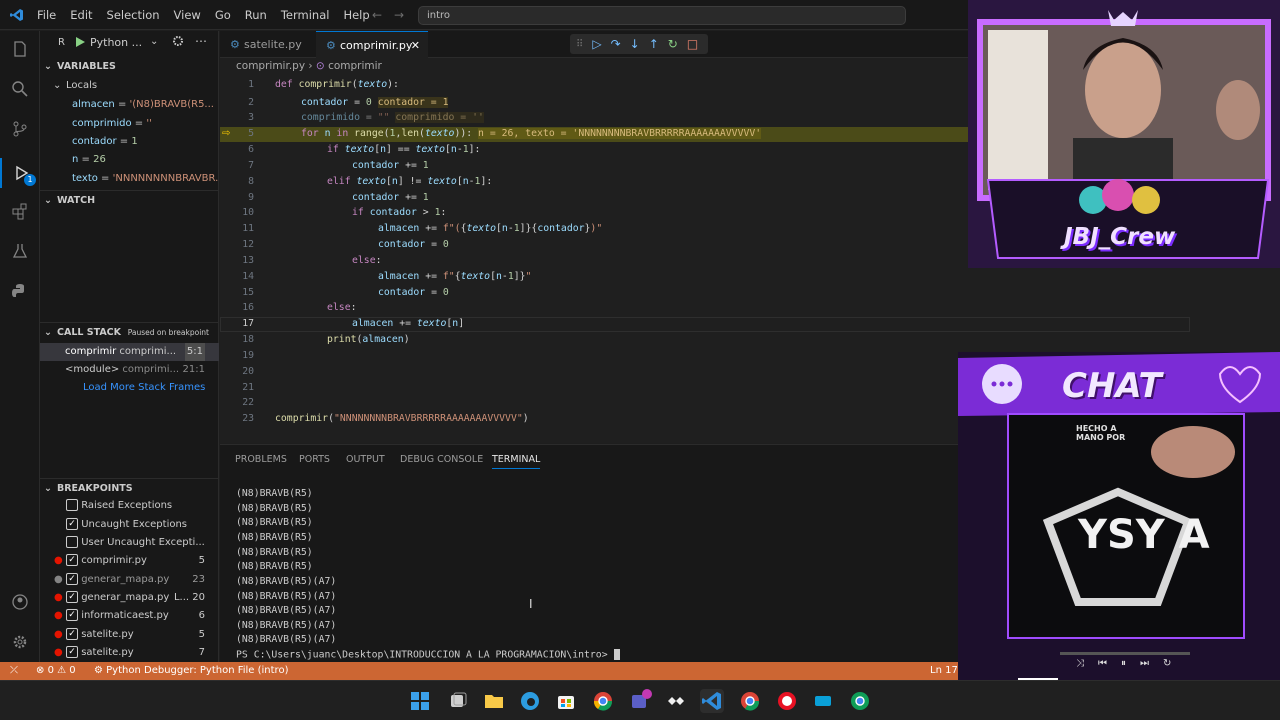 The height and width of the screenshot is (720, 1280). Describe the element at coordinates (261, 459) in the screenshot. I see `tab-problems: PROBLEMS` at that location.